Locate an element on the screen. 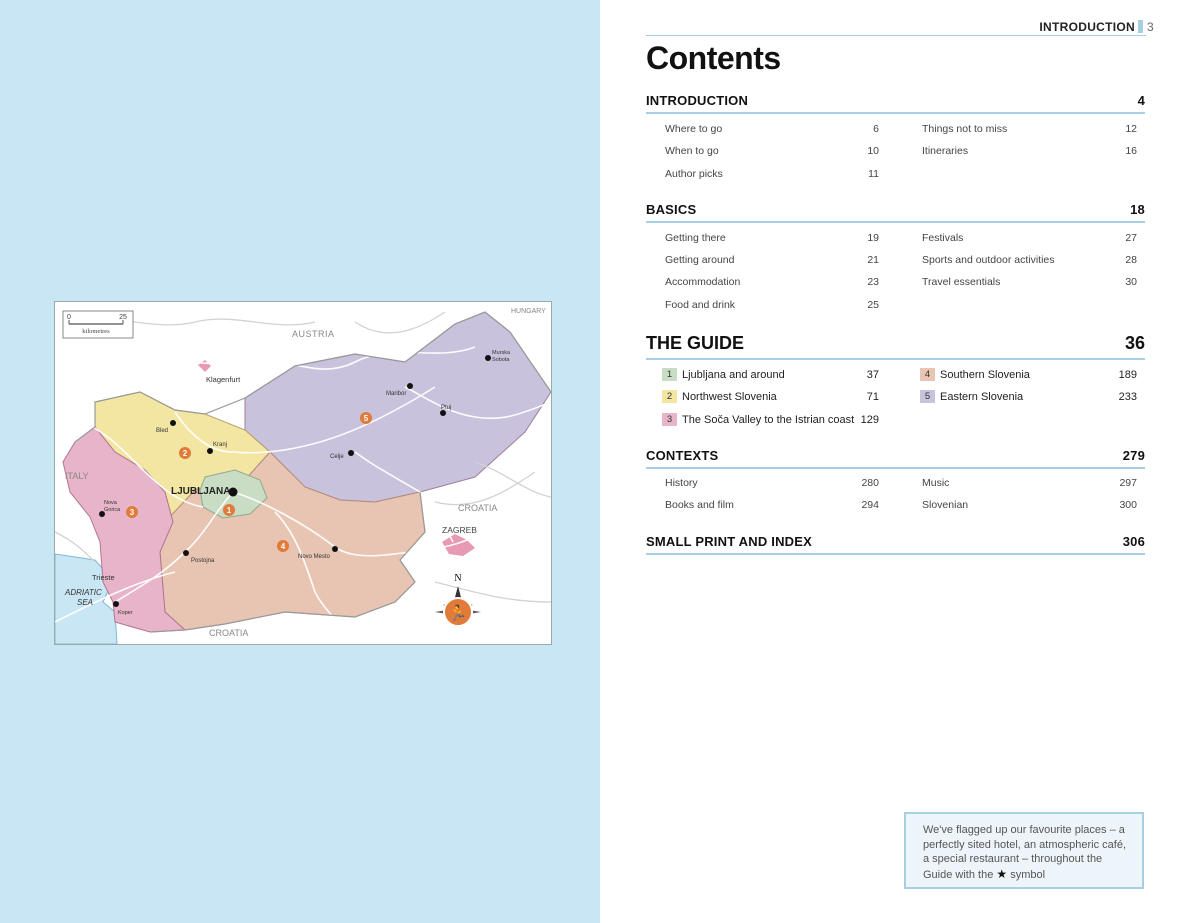  section-contexts: CONTEXTS 279 is located at coordinates (895, 457).